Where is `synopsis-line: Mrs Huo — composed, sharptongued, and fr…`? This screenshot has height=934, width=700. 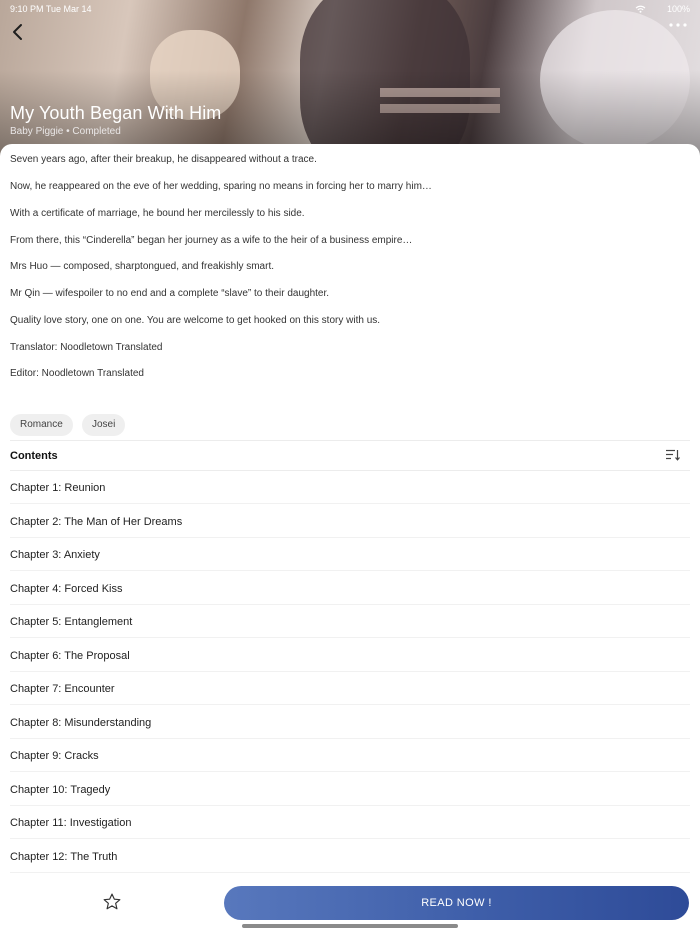 synopsis-line: Mrs Huo — composed, sharptongued, and fr… is located at coordinates (142, 266).